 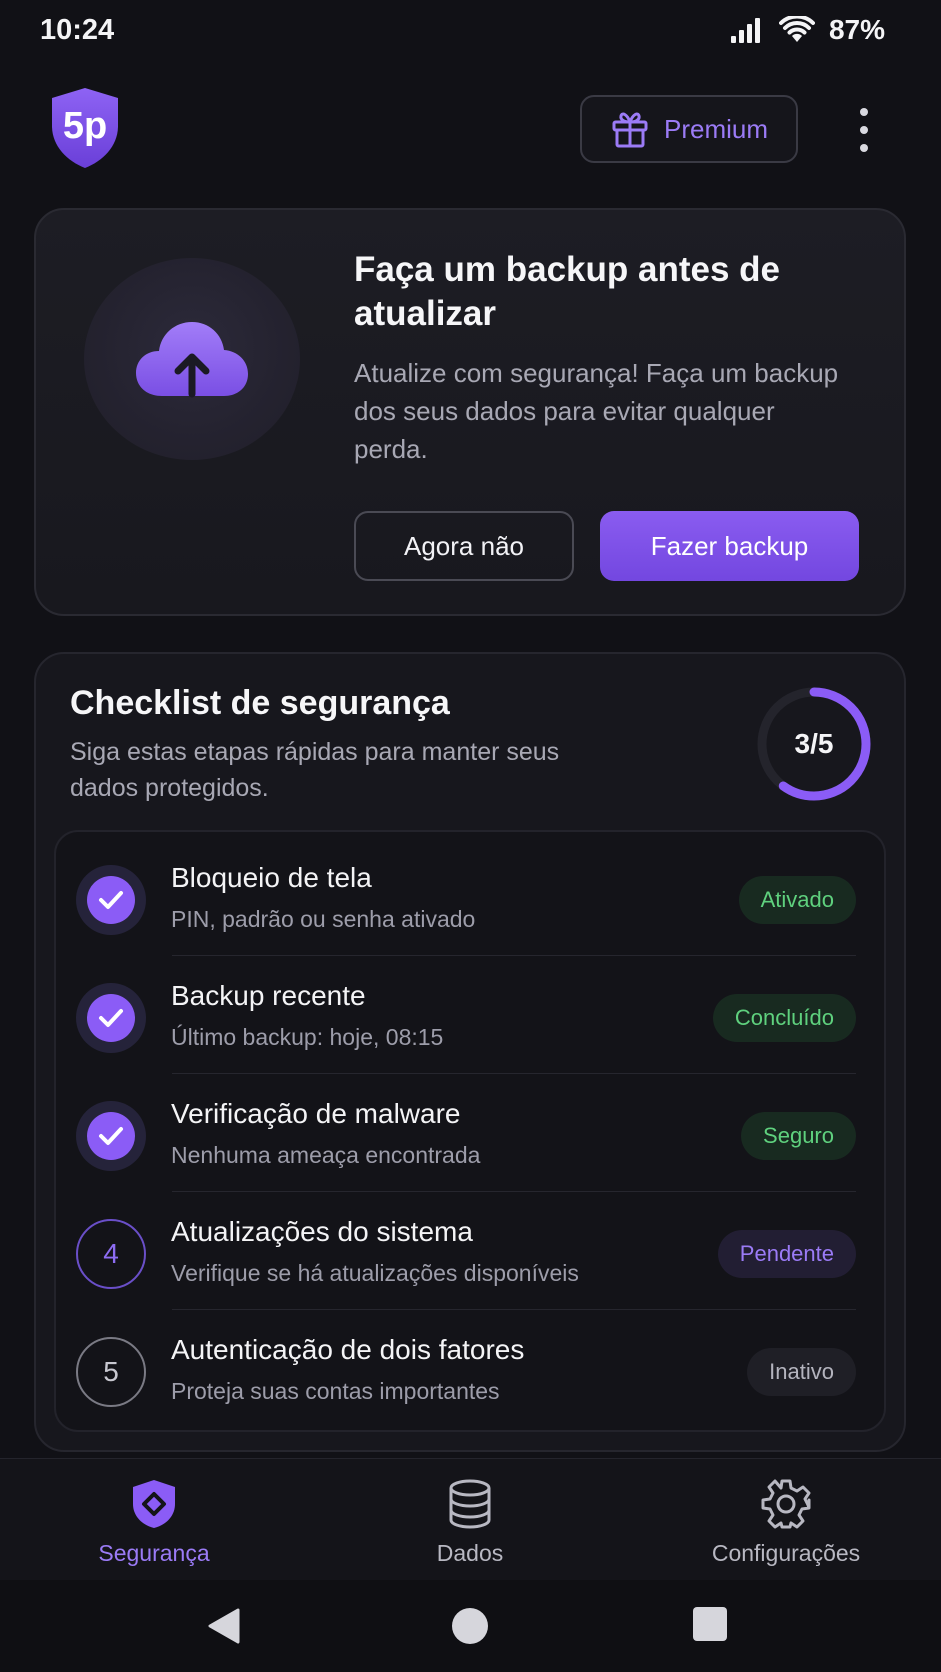 I want to click on status-icons: 87%, so click(x=807, y=30).